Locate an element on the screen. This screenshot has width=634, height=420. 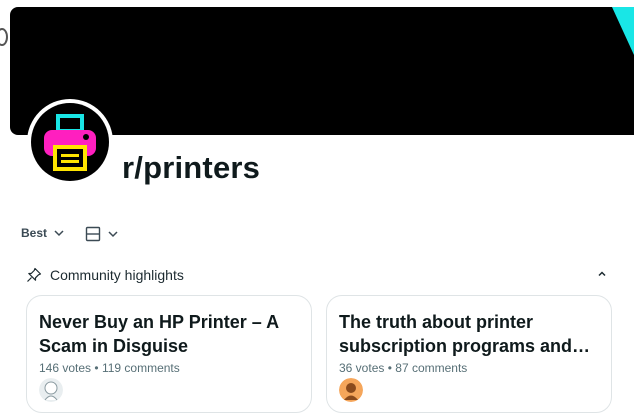
edge-indicator is located at coordinates (4, 37).